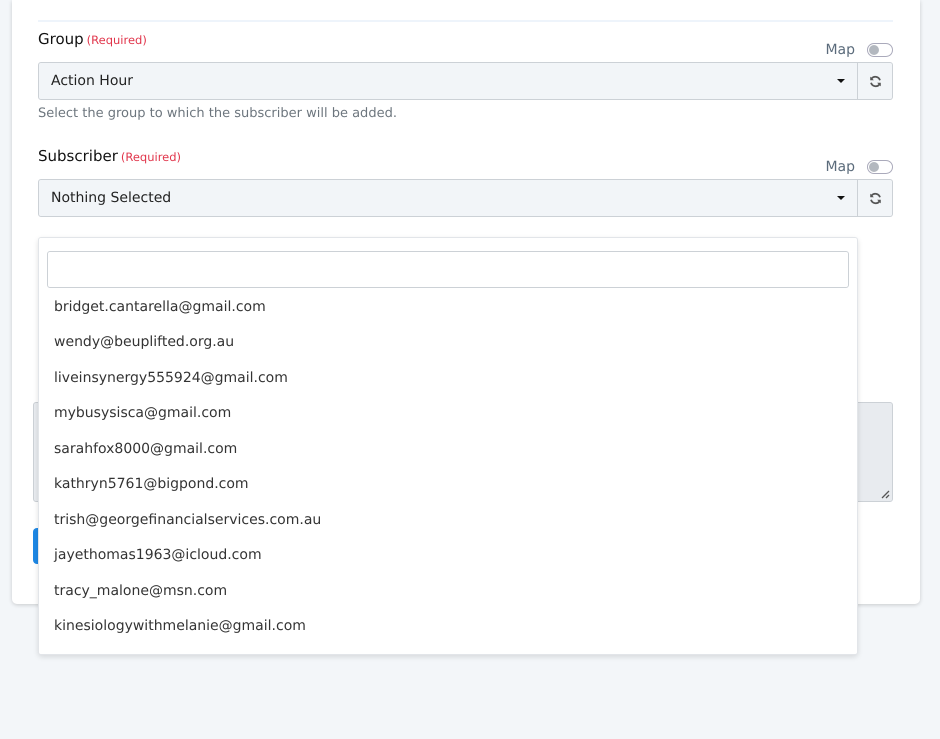 This screenshot has height=739, width=940. Describe the element at coordinates (448, 269) in the screenshot. I see `search-field` at that location.